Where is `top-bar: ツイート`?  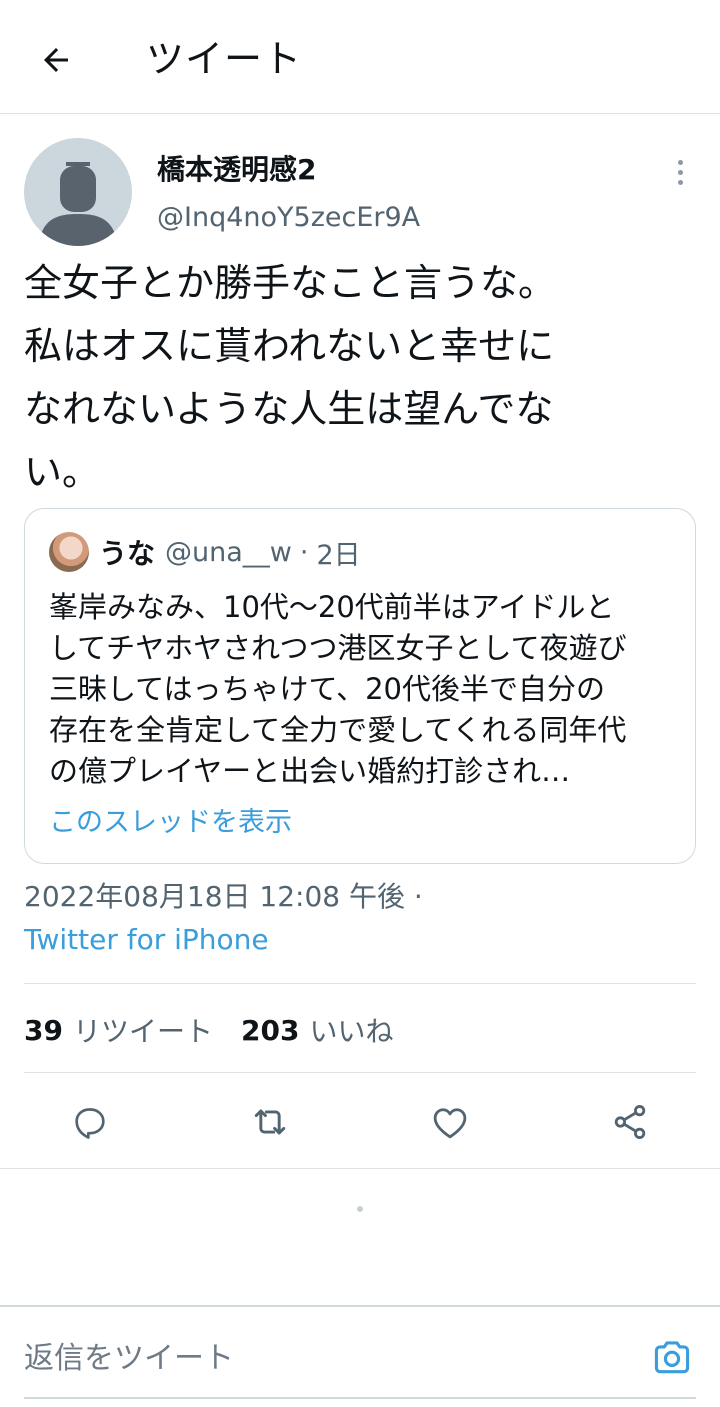 top-bar: ツイート is located at coordinates (360, 57).